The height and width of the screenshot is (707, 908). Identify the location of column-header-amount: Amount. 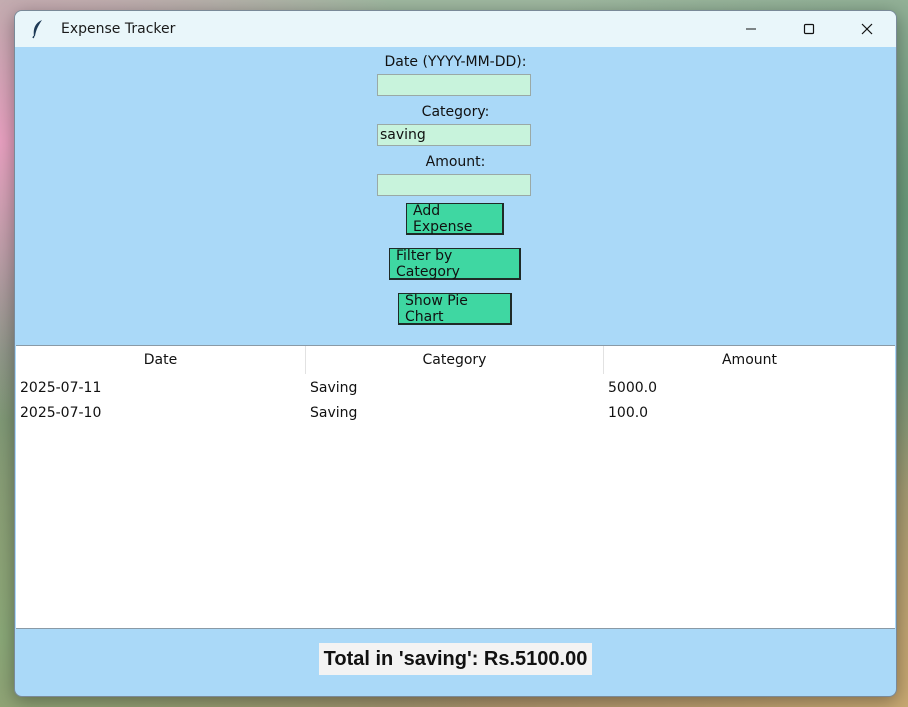
(749, 360).